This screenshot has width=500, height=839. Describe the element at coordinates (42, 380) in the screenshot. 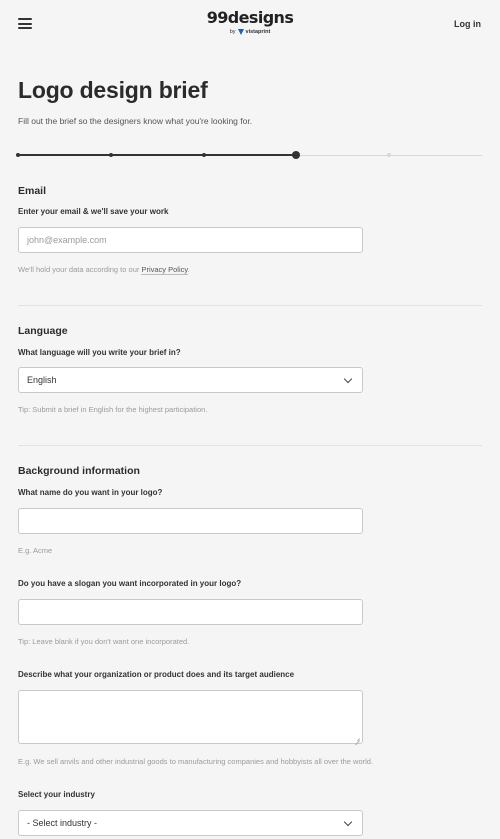

I see `language-selected-value: English` at that location.